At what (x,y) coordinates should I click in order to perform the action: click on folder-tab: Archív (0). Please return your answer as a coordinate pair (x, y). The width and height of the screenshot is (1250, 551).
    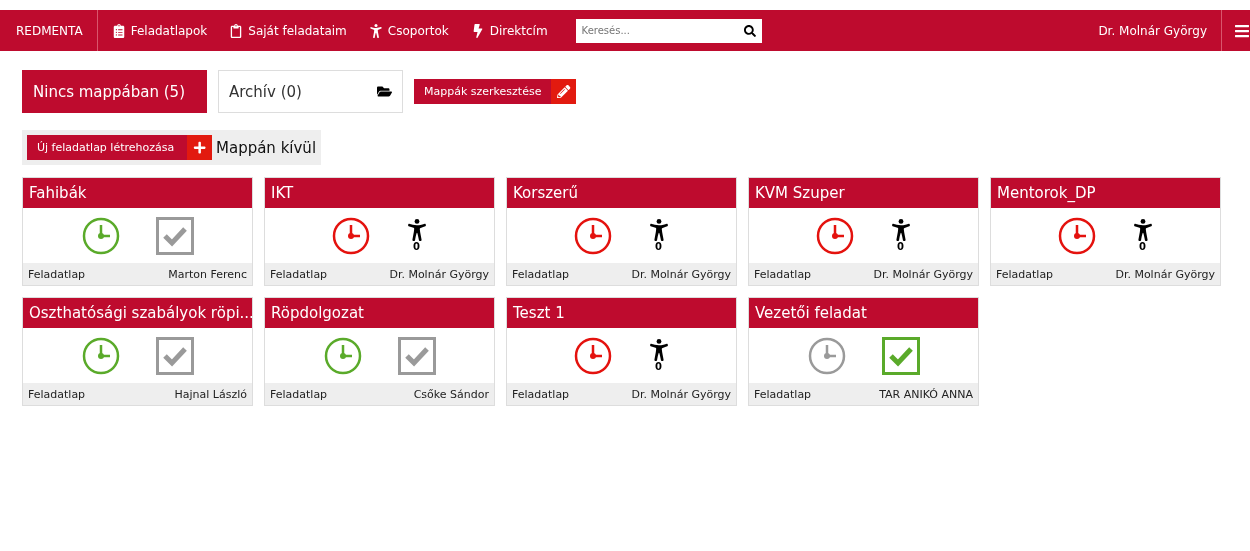
    Looking at the image, I should click on (310, 91).